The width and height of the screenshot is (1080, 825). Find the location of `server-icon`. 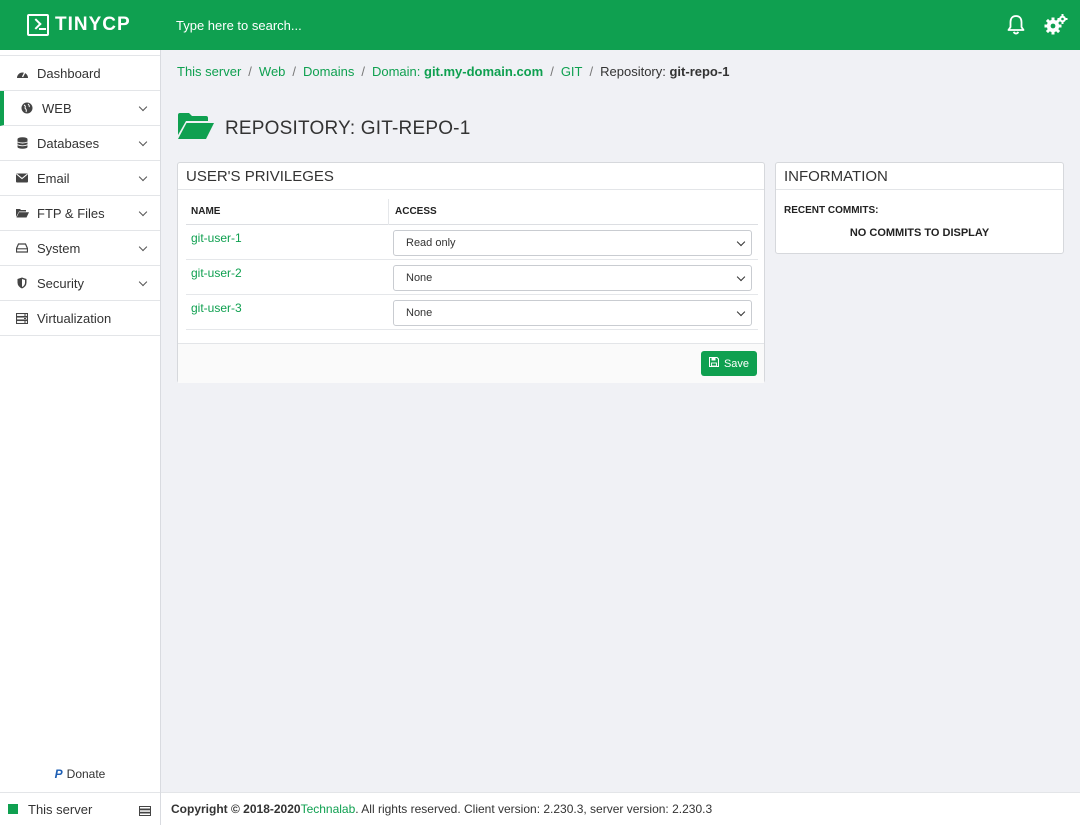

server-icon is located at coordinates (22, 318).